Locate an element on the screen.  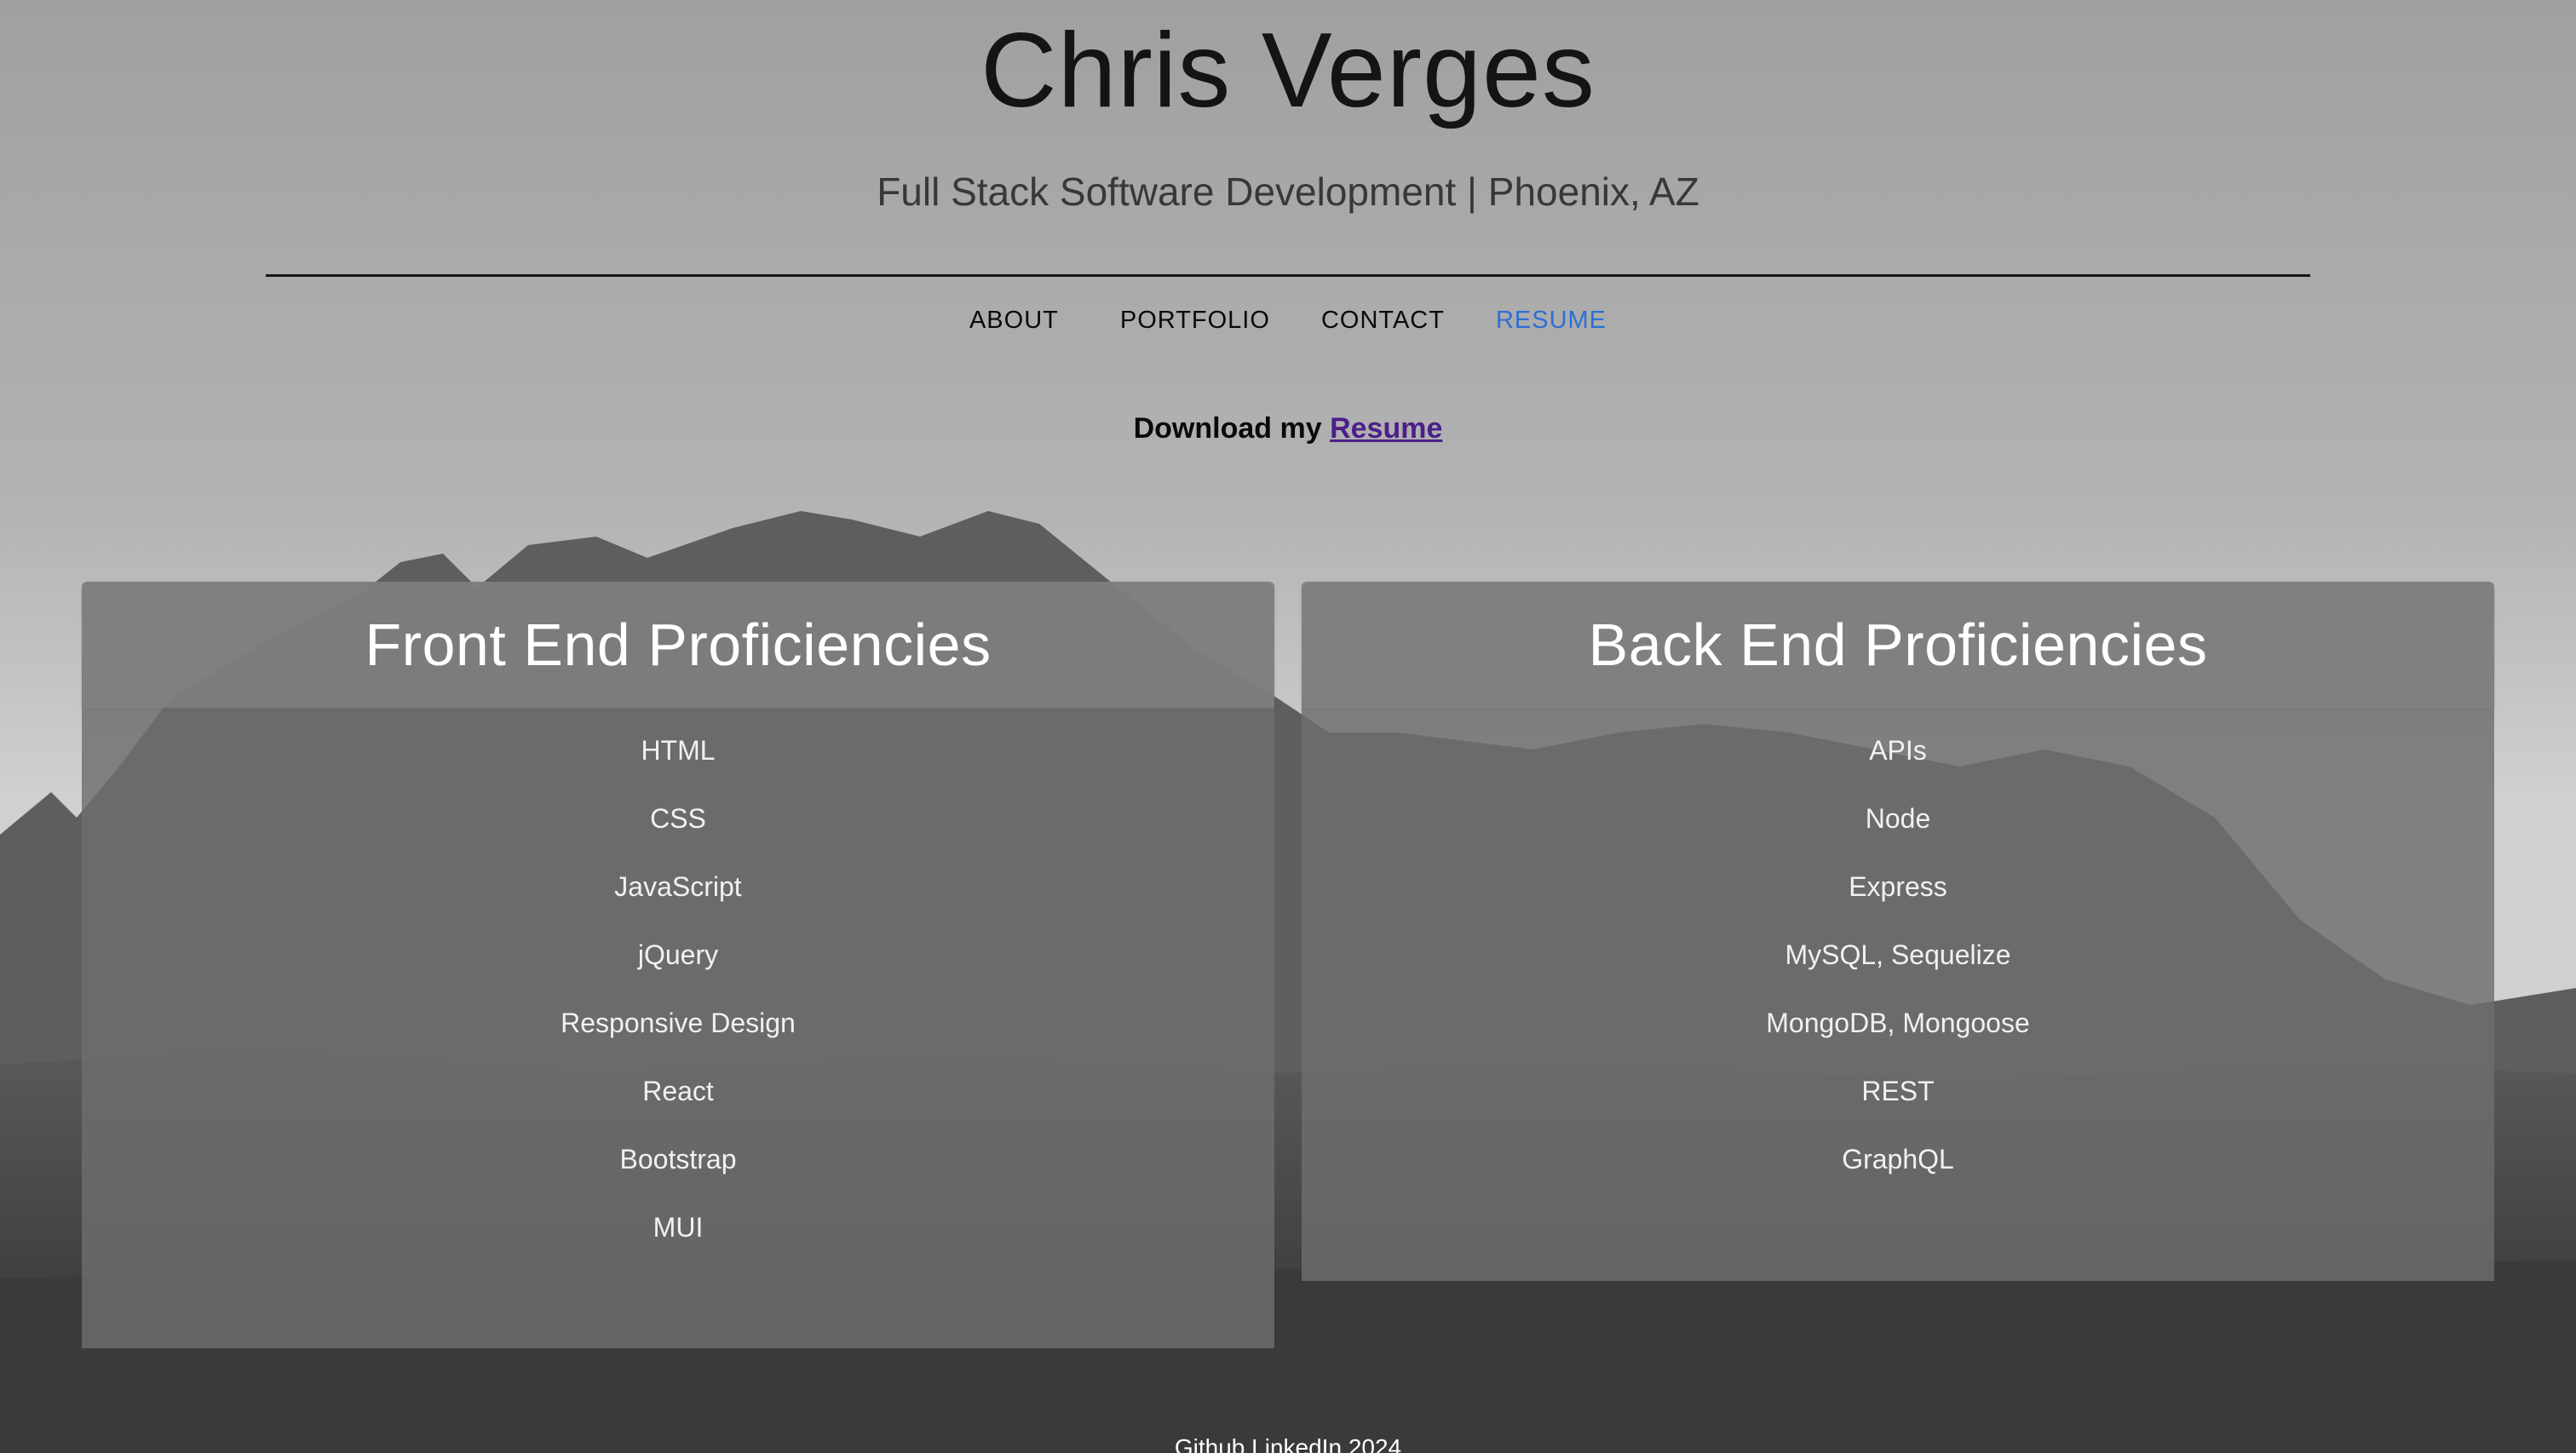
skill-item: MySQL, Sequelize is located at coordinates (1898, 954).